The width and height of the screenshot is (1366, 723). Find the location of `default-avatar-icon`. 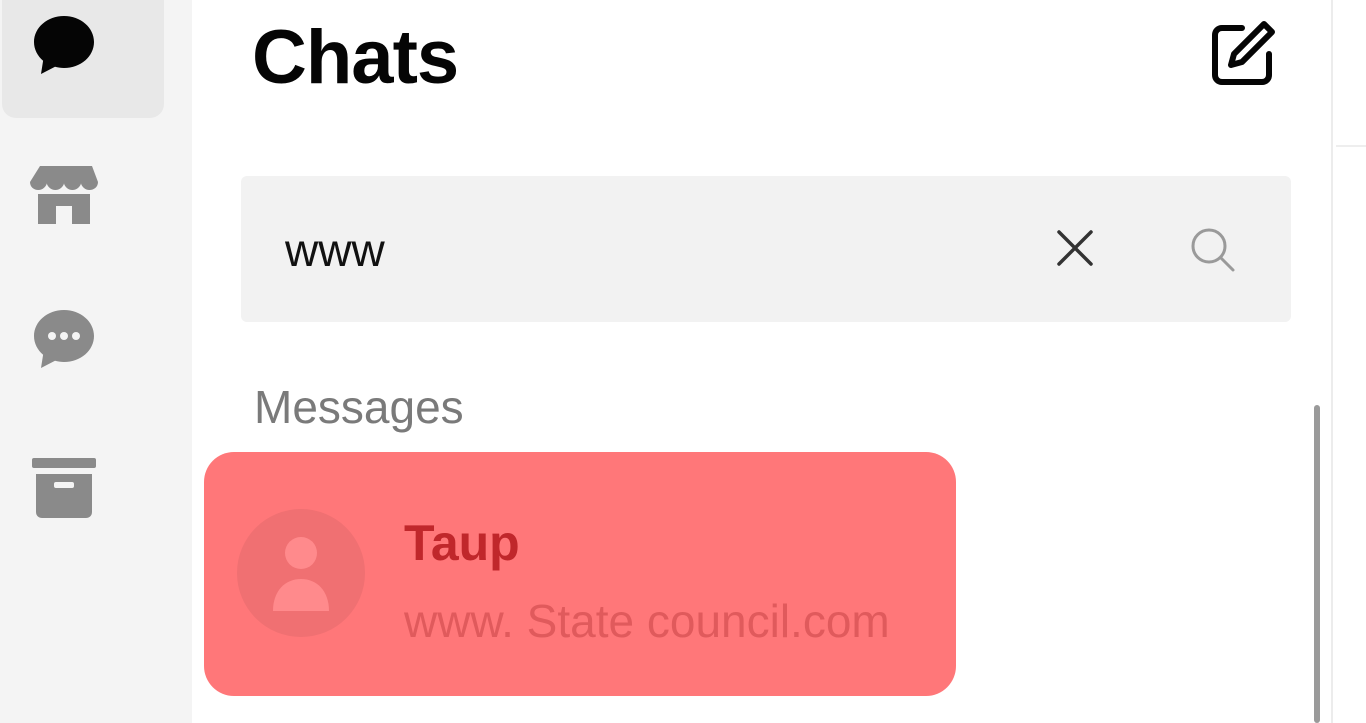

default-avatar-icon is located at coordinates (301, 573).